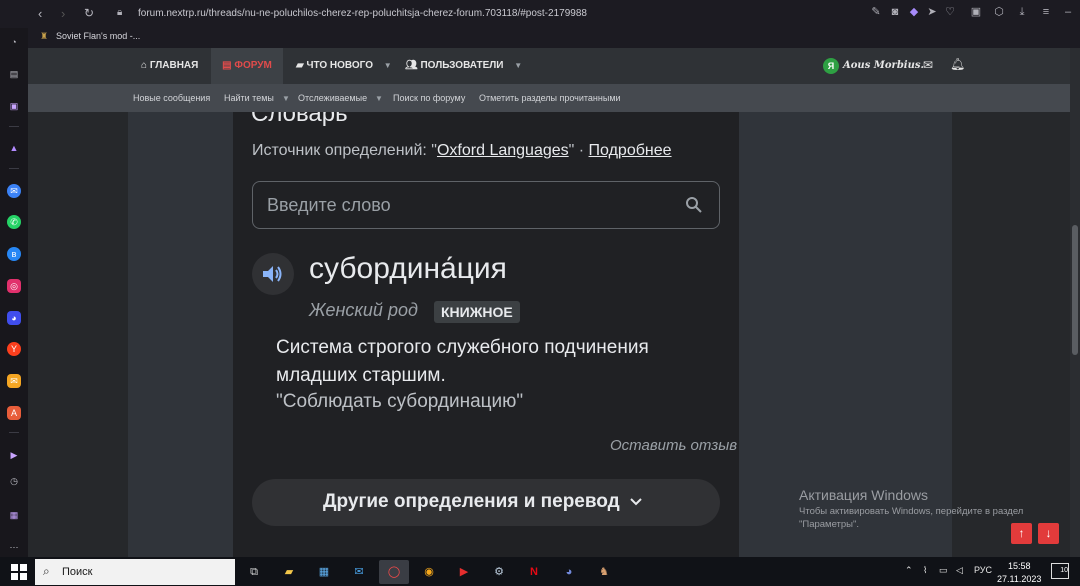  Describe the element at coordinates (46, 571) in the screenshot. I see `search-icon: ⌕` at that location.